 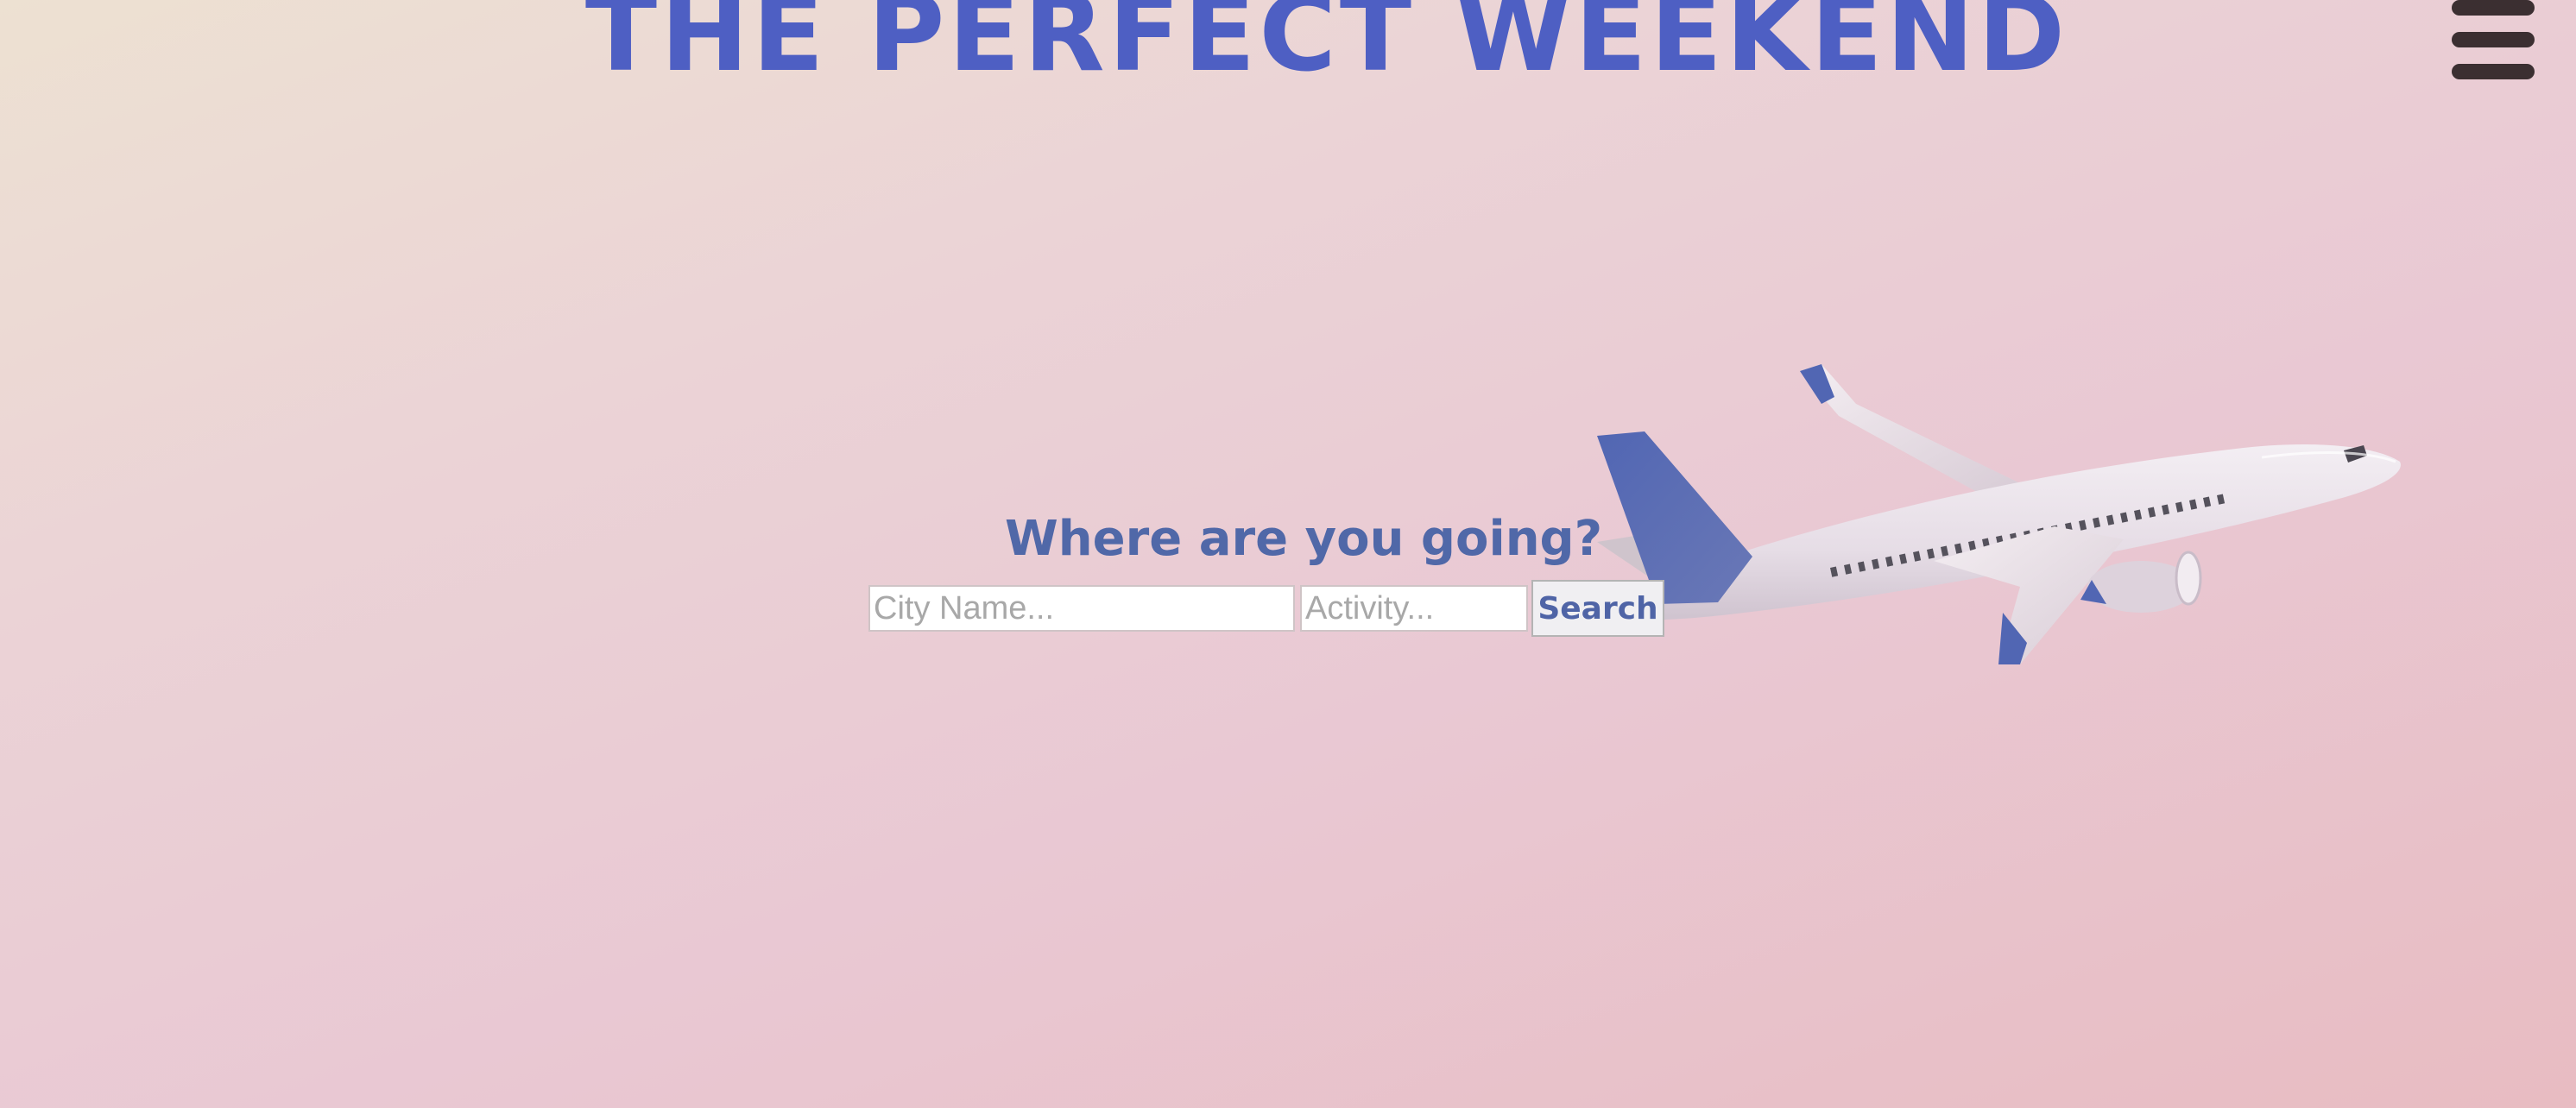 I want to click on search-button: Search, so click(x=1597, y=608).